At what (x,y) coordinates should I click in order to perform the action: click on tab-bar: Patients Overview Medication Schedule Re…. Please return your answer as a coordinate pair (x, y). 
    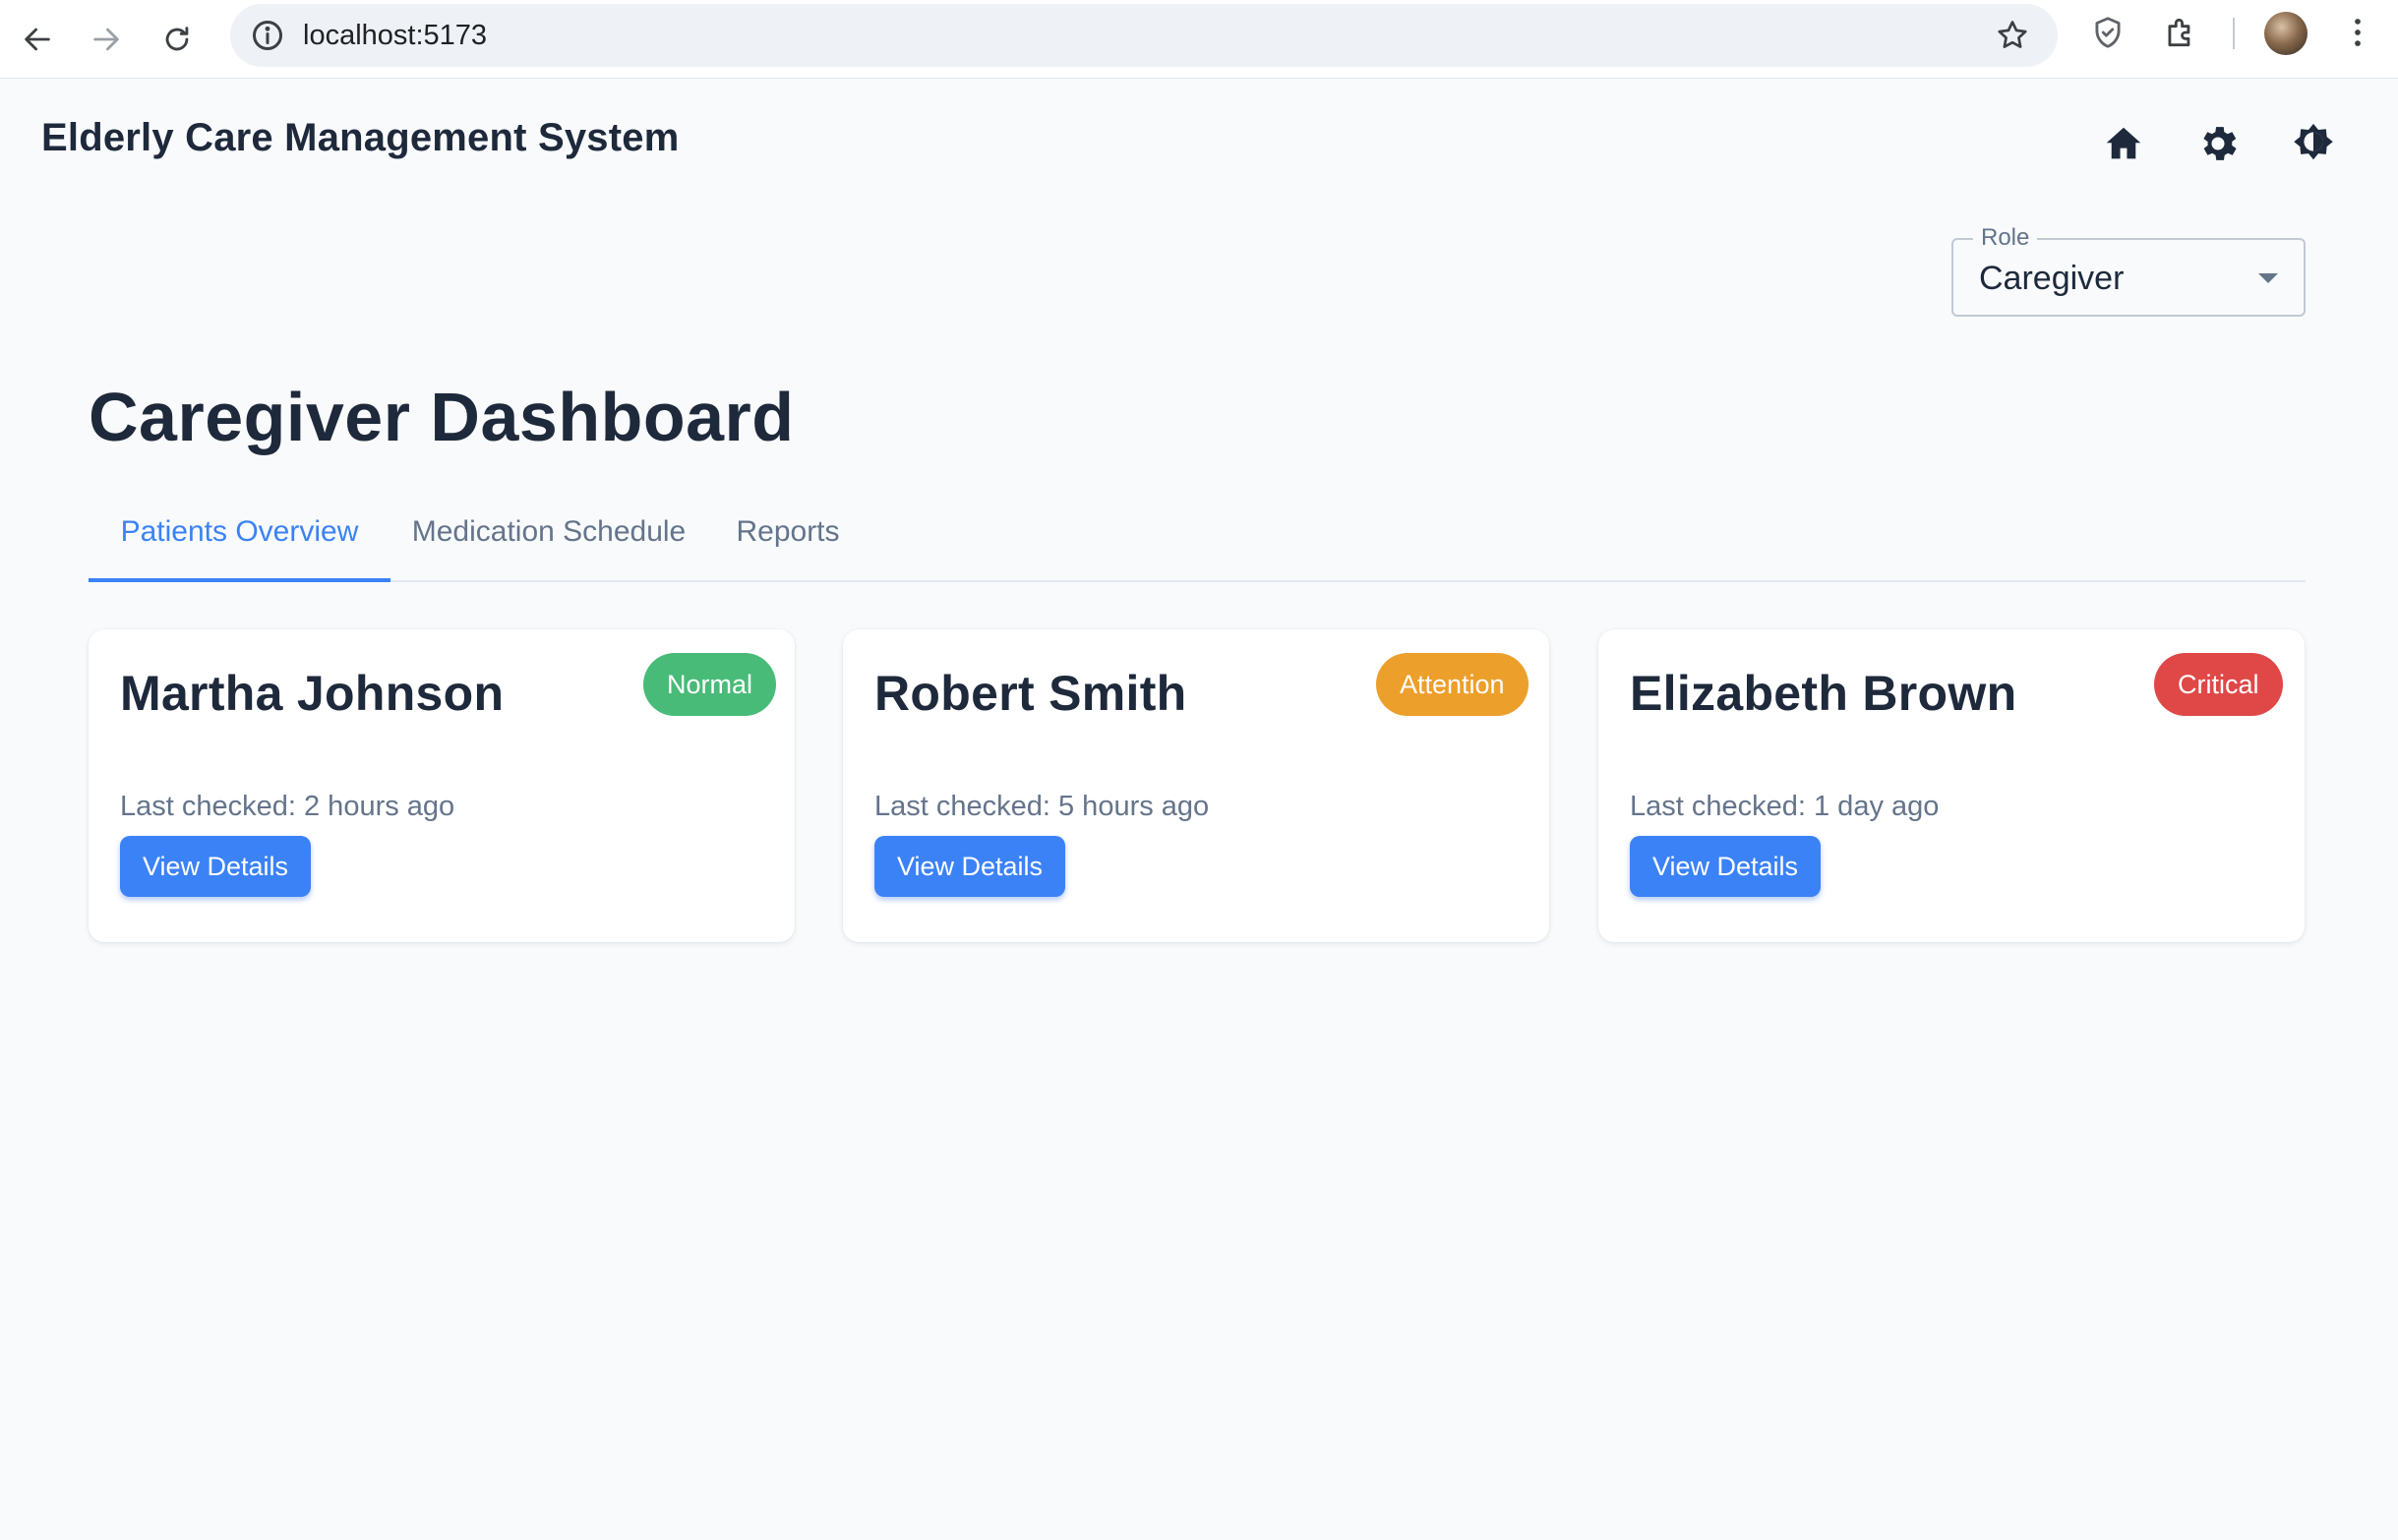
    Looking at the image, I should click on (1197, 542).